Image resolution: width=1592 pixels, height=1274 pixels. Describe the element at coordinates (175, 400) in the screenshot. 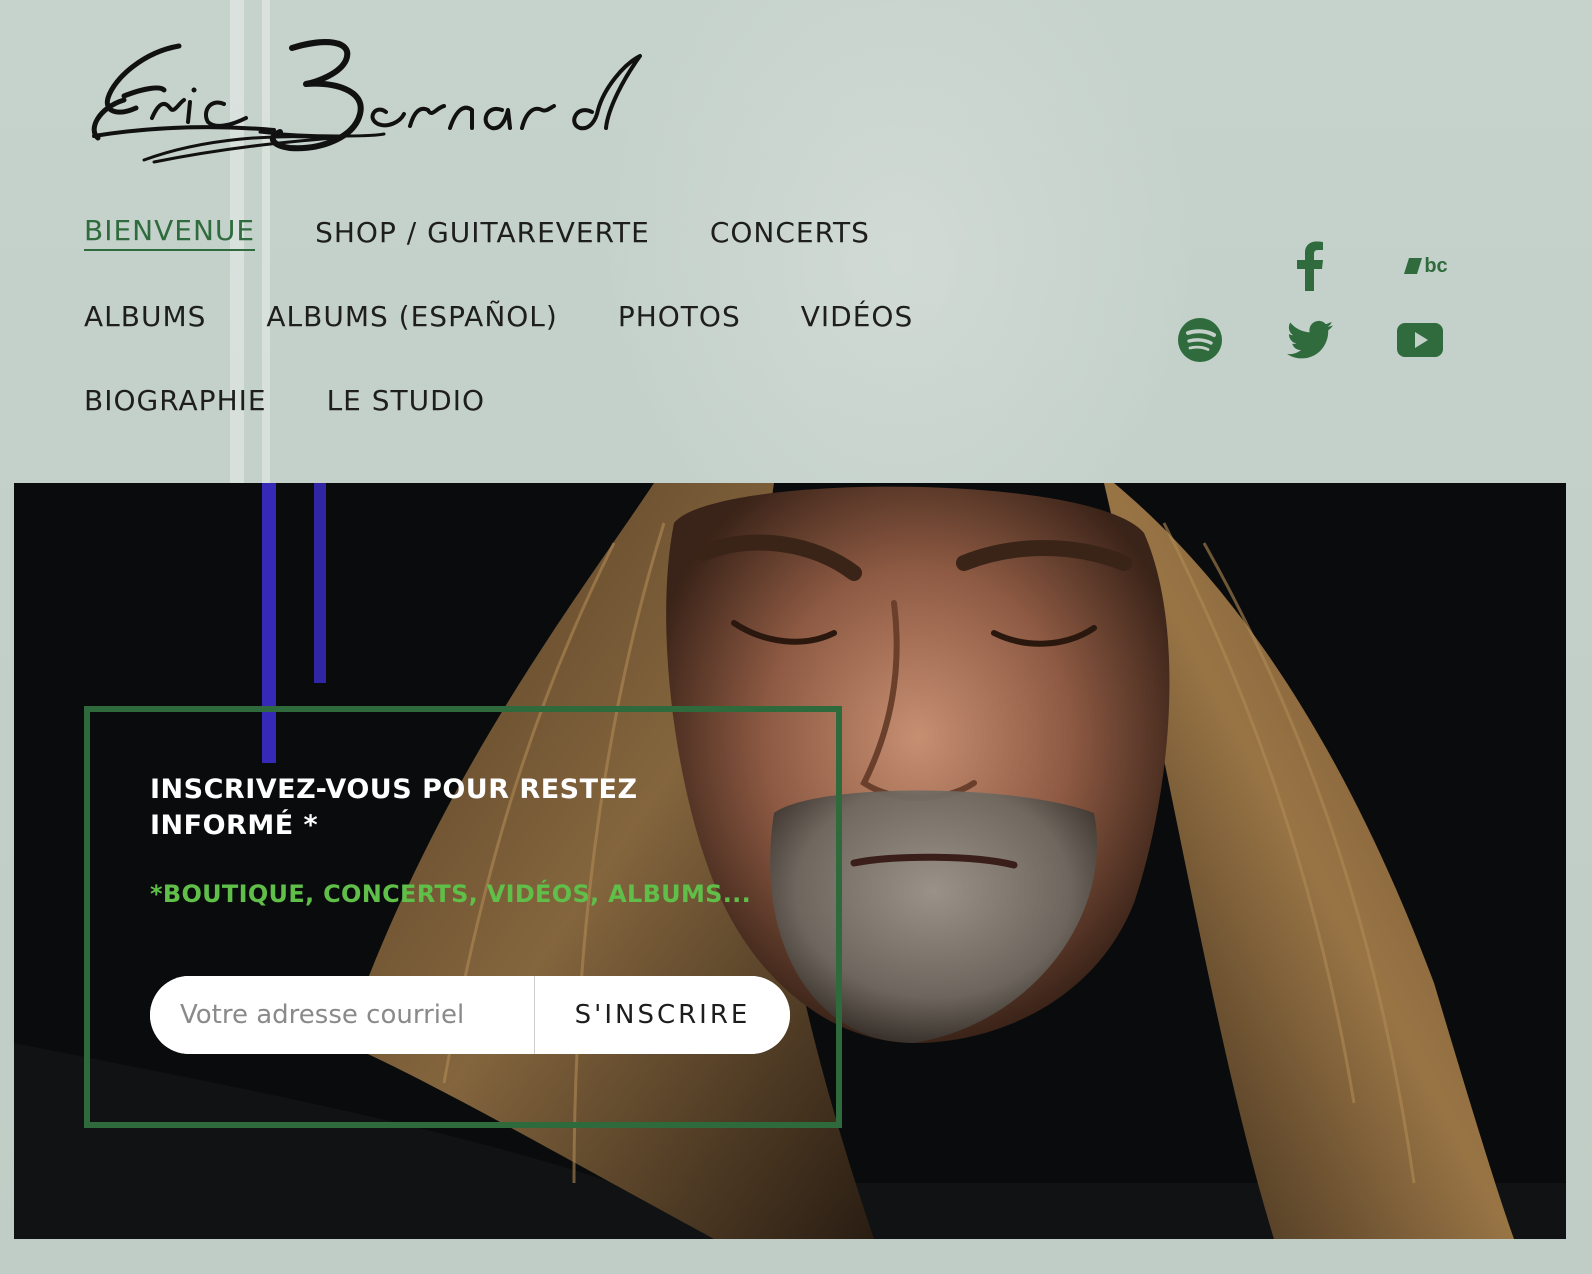

I see `nav-item-biographie: BIOGRAPHIE` at that location.